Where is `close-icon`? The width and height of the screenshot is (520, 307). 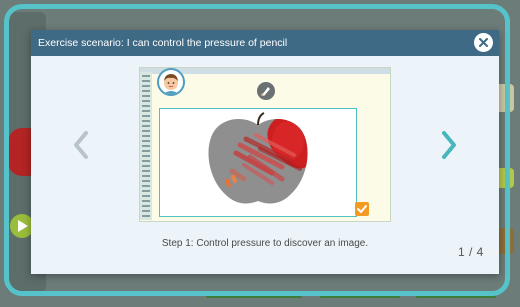
close-icon is located at coordinates (483, 42).